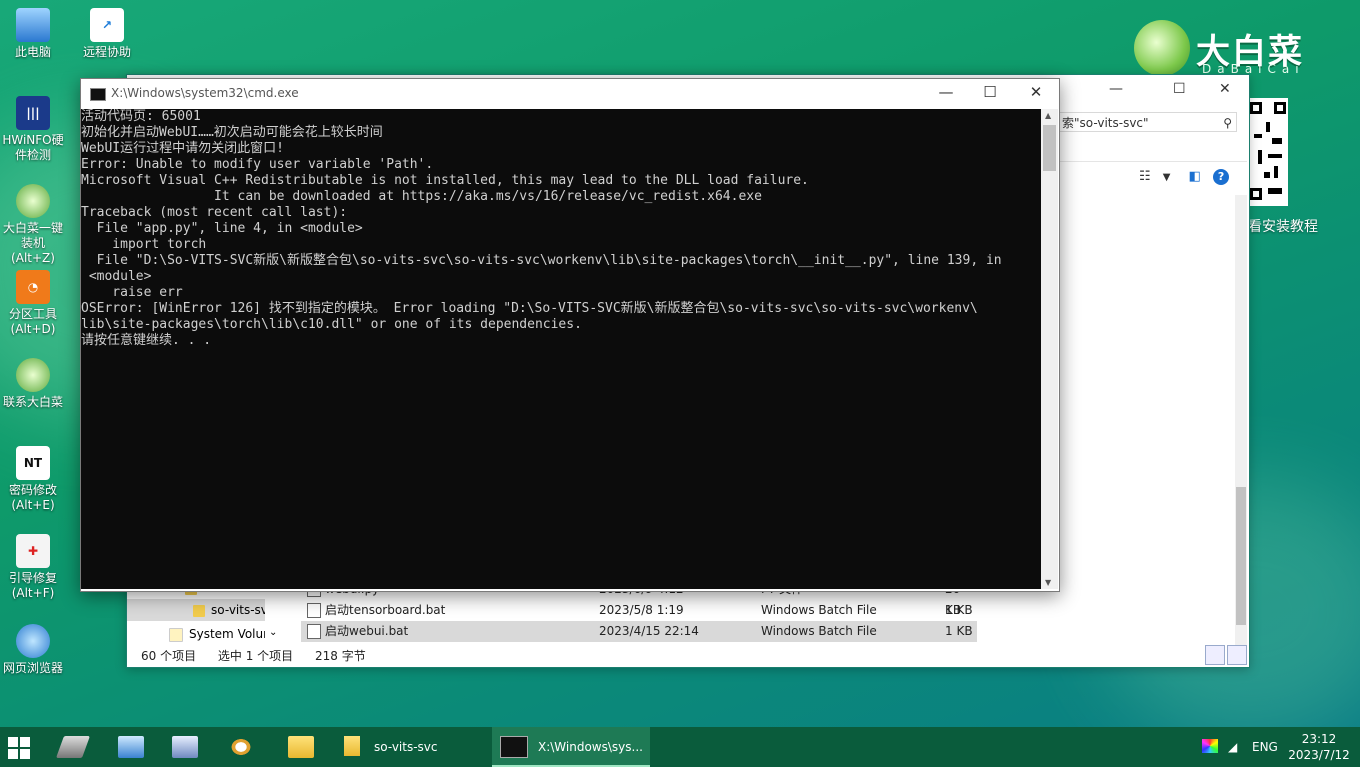  Describe the element at coordinates (1048, 582) in the screenshot. I see `scroll-down-icon: ▼` at that location.